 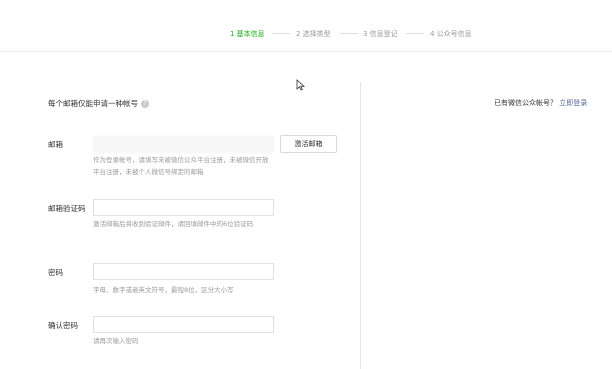 I want to click on login-now-link: 立即登录, so click(x=573, y=103).